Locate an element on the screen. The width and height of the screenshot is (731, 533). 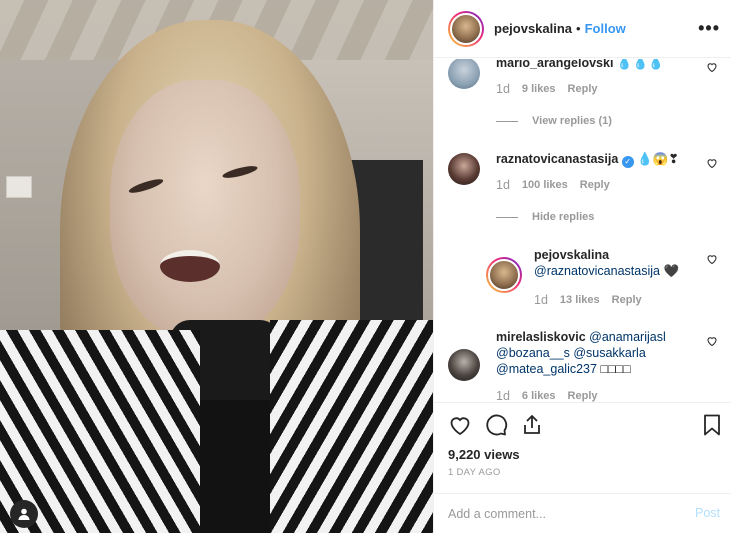
share-icon is located at coordinates (532, 425).